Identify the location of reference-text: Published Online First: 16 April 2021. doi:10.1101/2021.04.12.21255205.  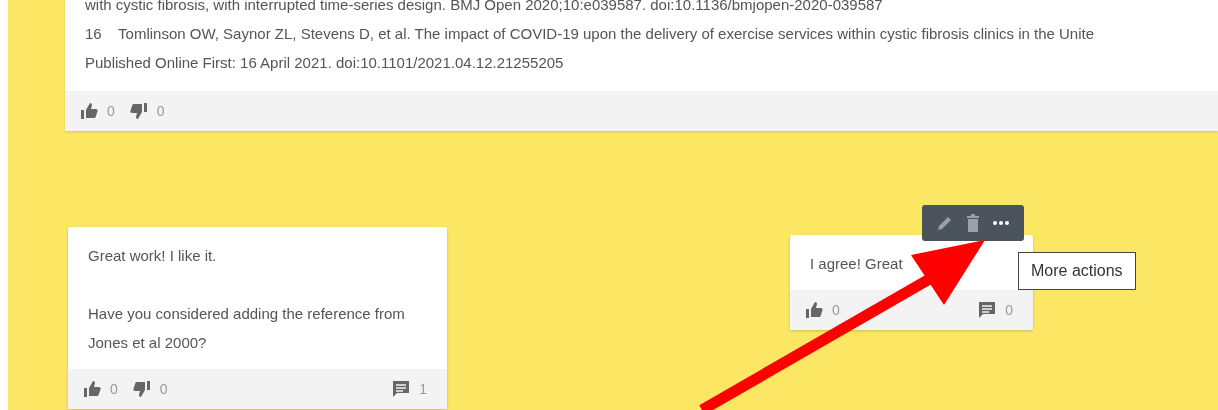
(325, 63).